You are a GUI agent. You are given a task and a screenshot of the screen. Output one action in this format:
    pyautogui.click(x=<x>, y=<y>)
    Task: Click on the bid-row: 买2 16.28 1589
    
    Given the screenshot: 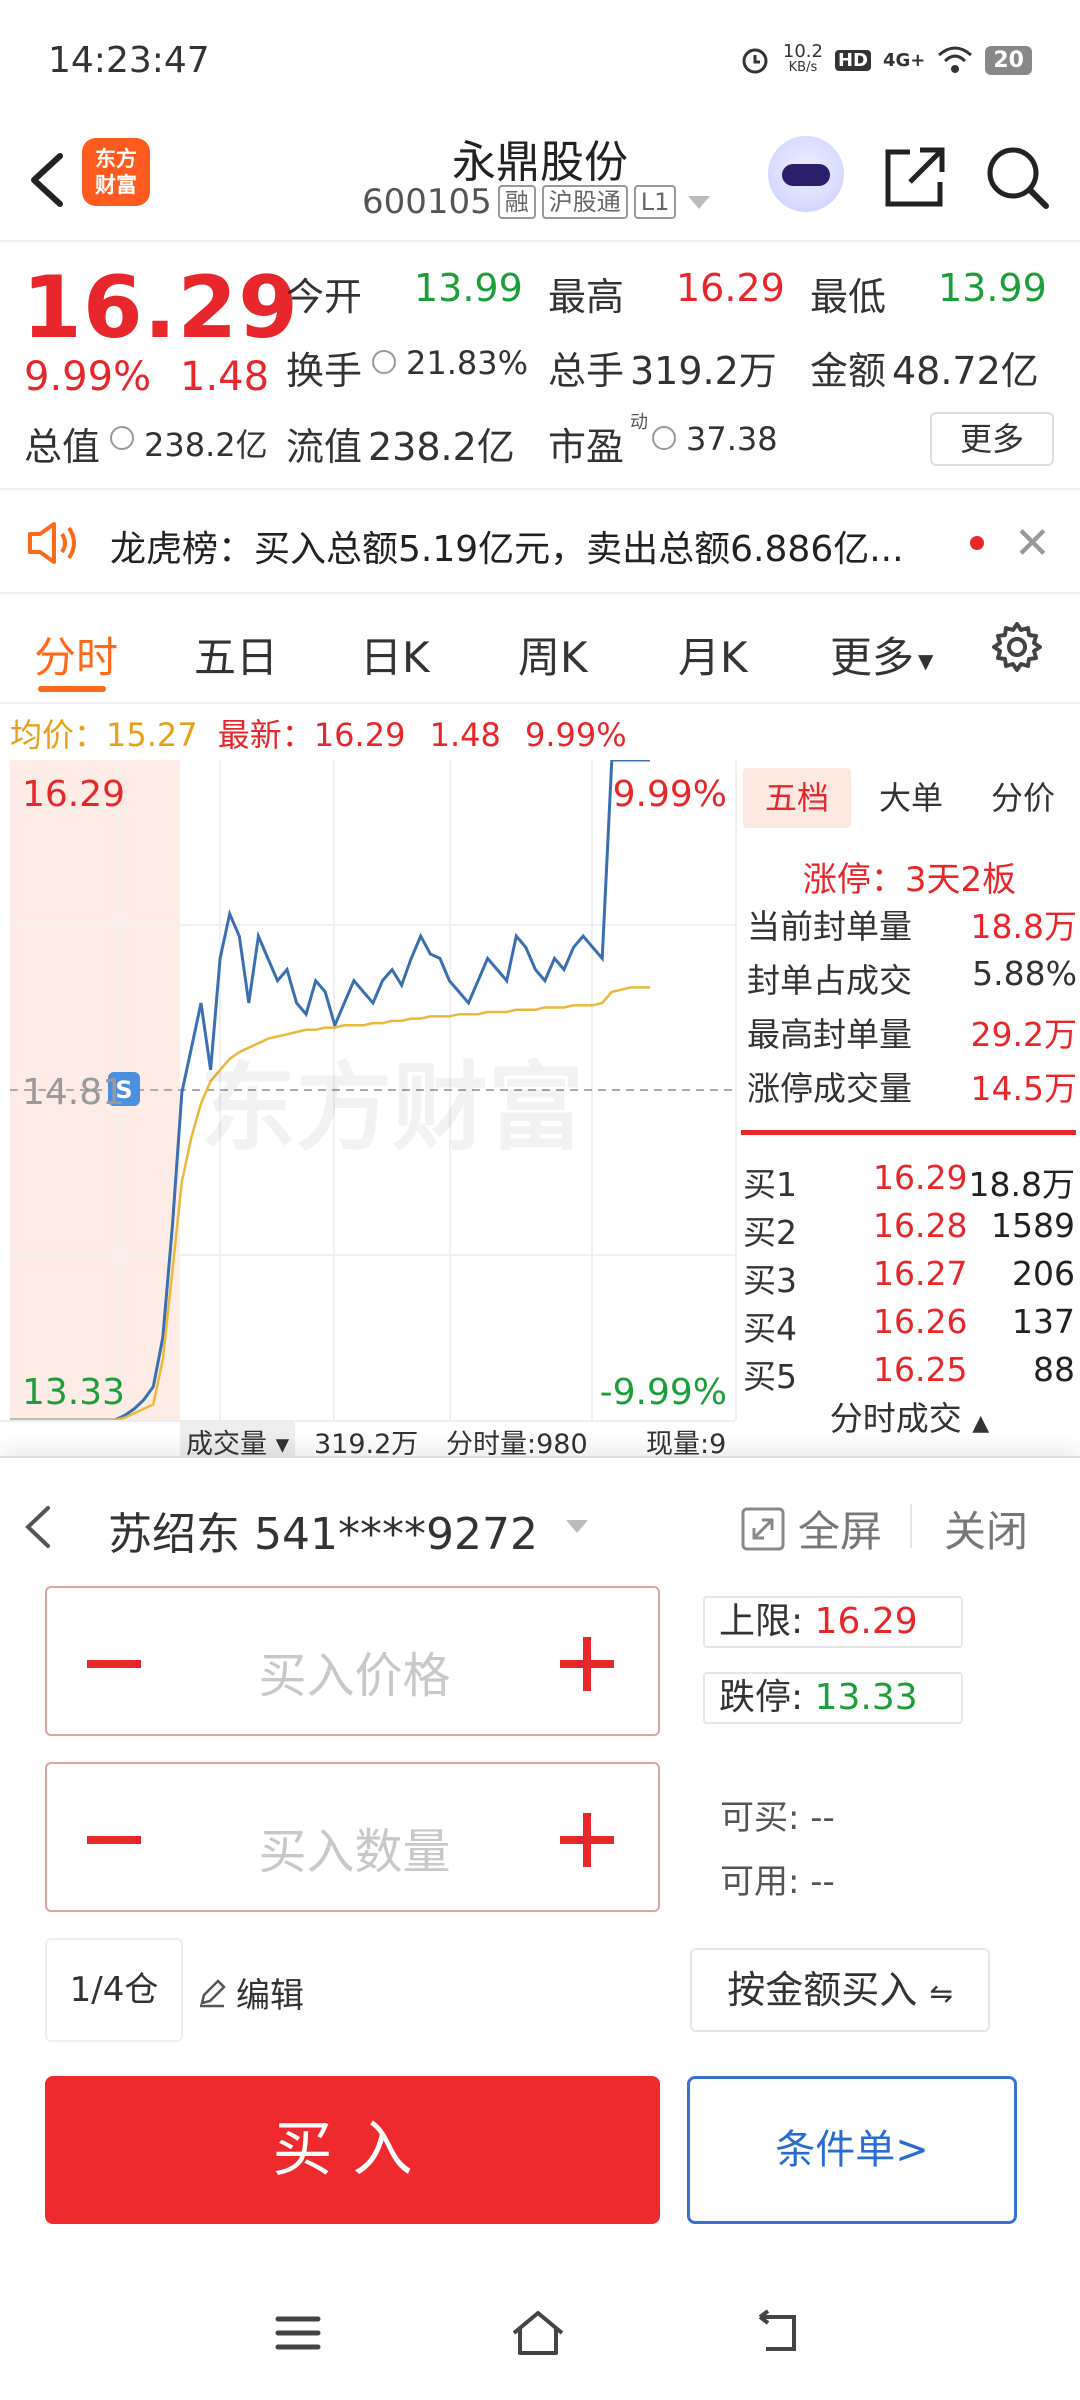 What is the action you would take?
    pyautogui.click(x=910, y=1230)
    